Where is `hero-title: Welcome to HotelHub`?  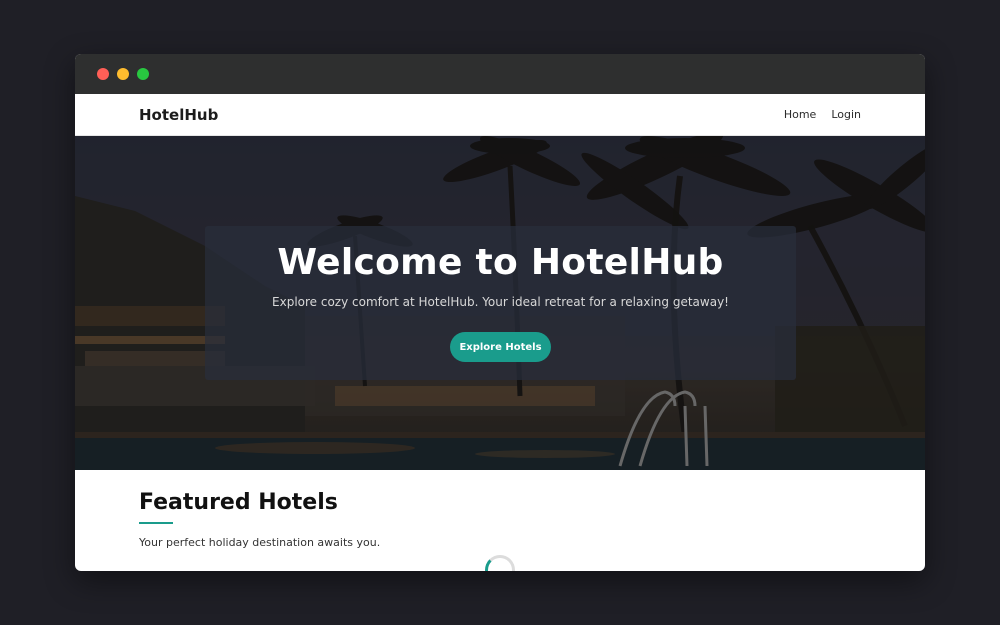 hero-title: Welcome to HotelHub is located at coordinates (500, 262).